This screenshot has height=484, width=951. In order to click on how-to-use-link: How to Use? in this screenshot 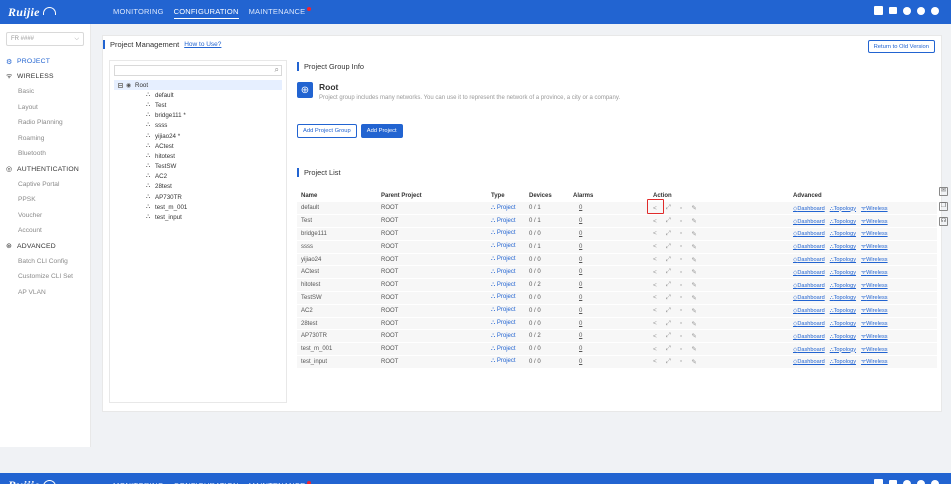, I will do `click(202, 44)`.